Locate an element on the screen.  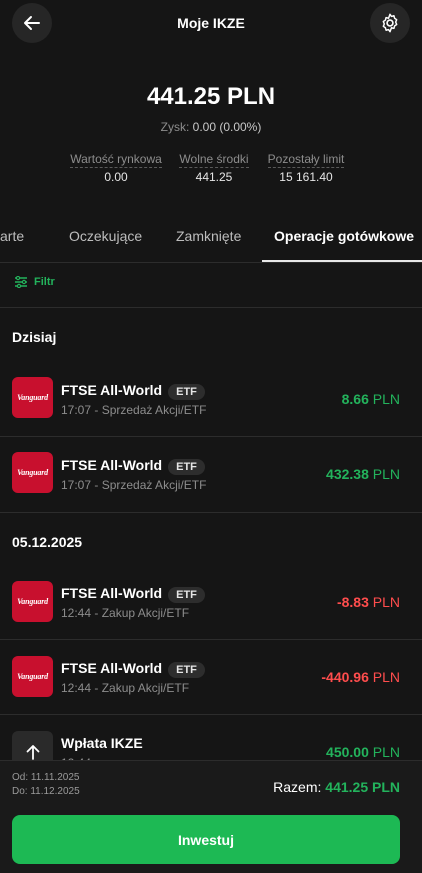
stat-label: Pozostały limit is located at coordinates (306, 160).